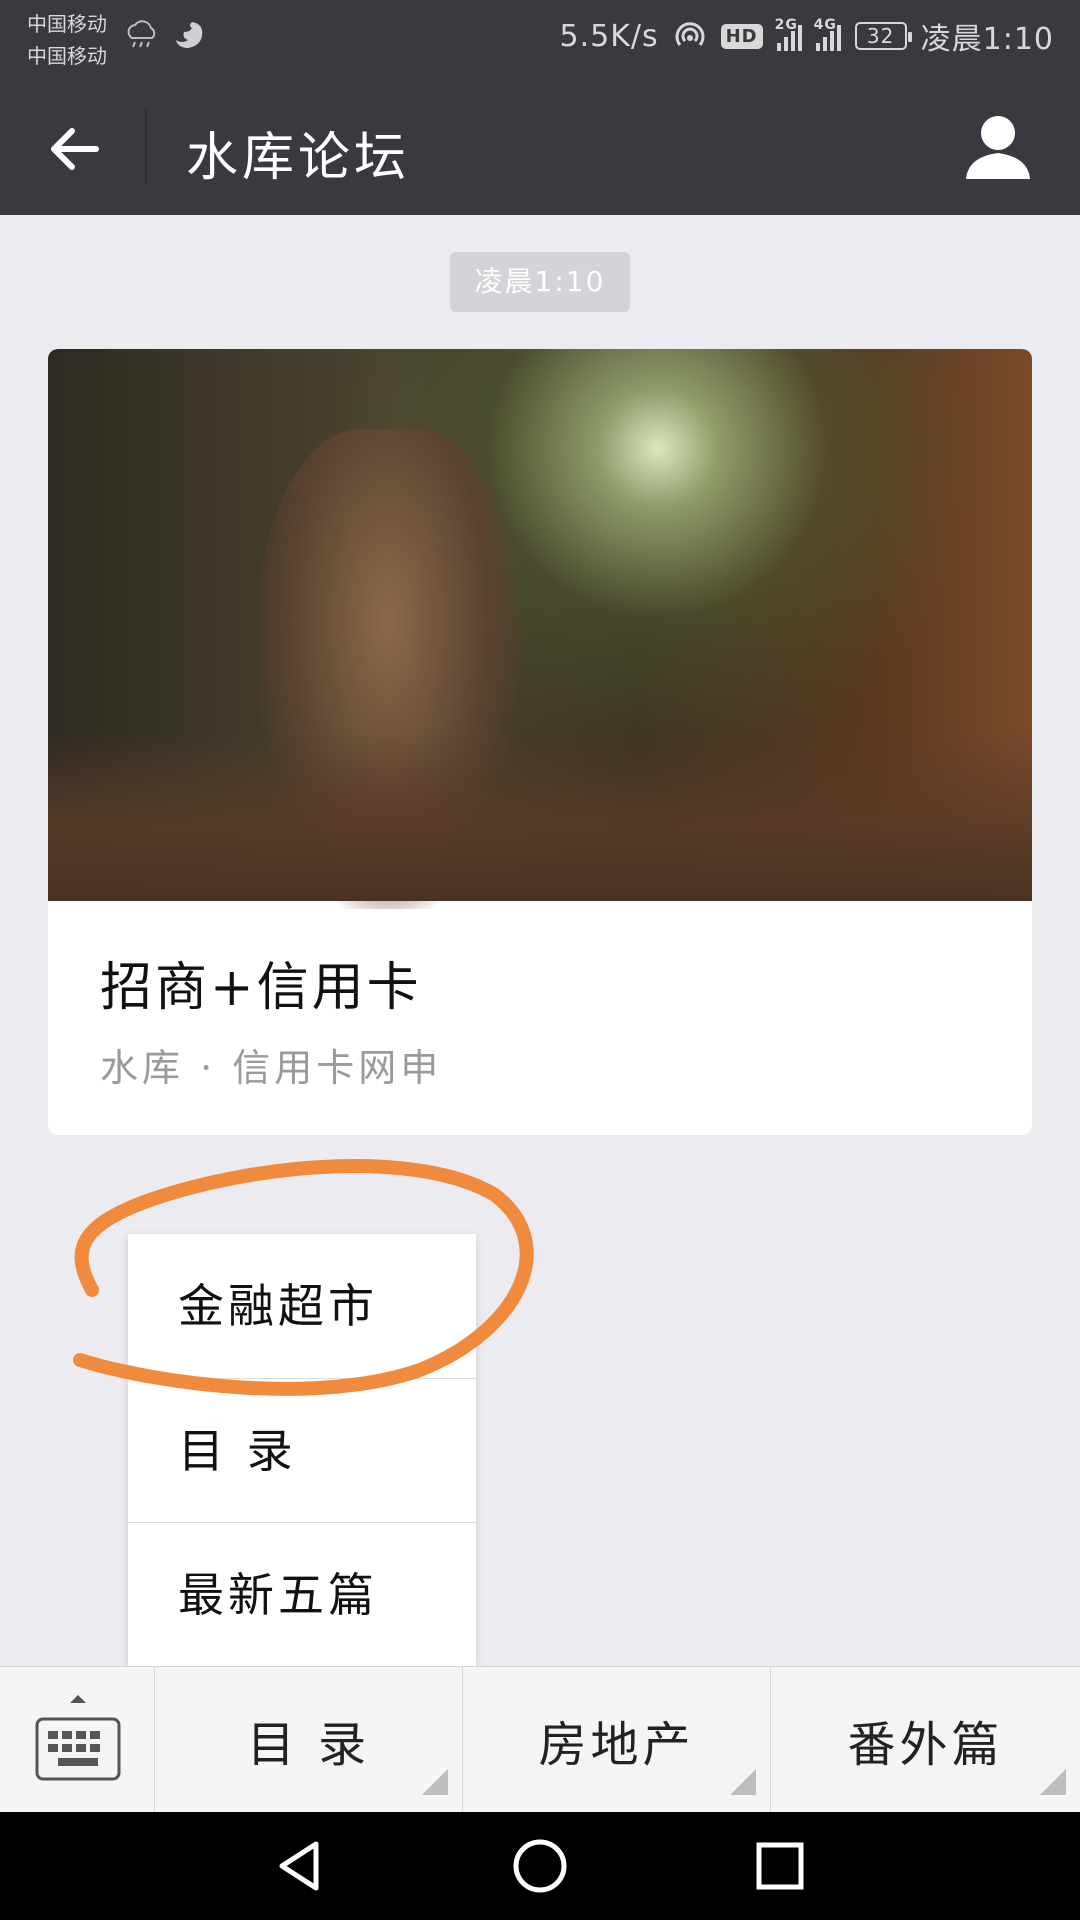 The image size is (1080, 1920). I want to click on signal-icon: 2G, so click(788, 34).